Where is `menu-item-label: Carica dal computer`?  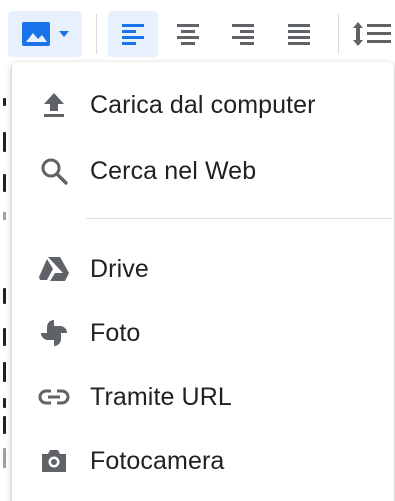
menu-item-label: Carica dal computer is located at coordinates (203, 104).